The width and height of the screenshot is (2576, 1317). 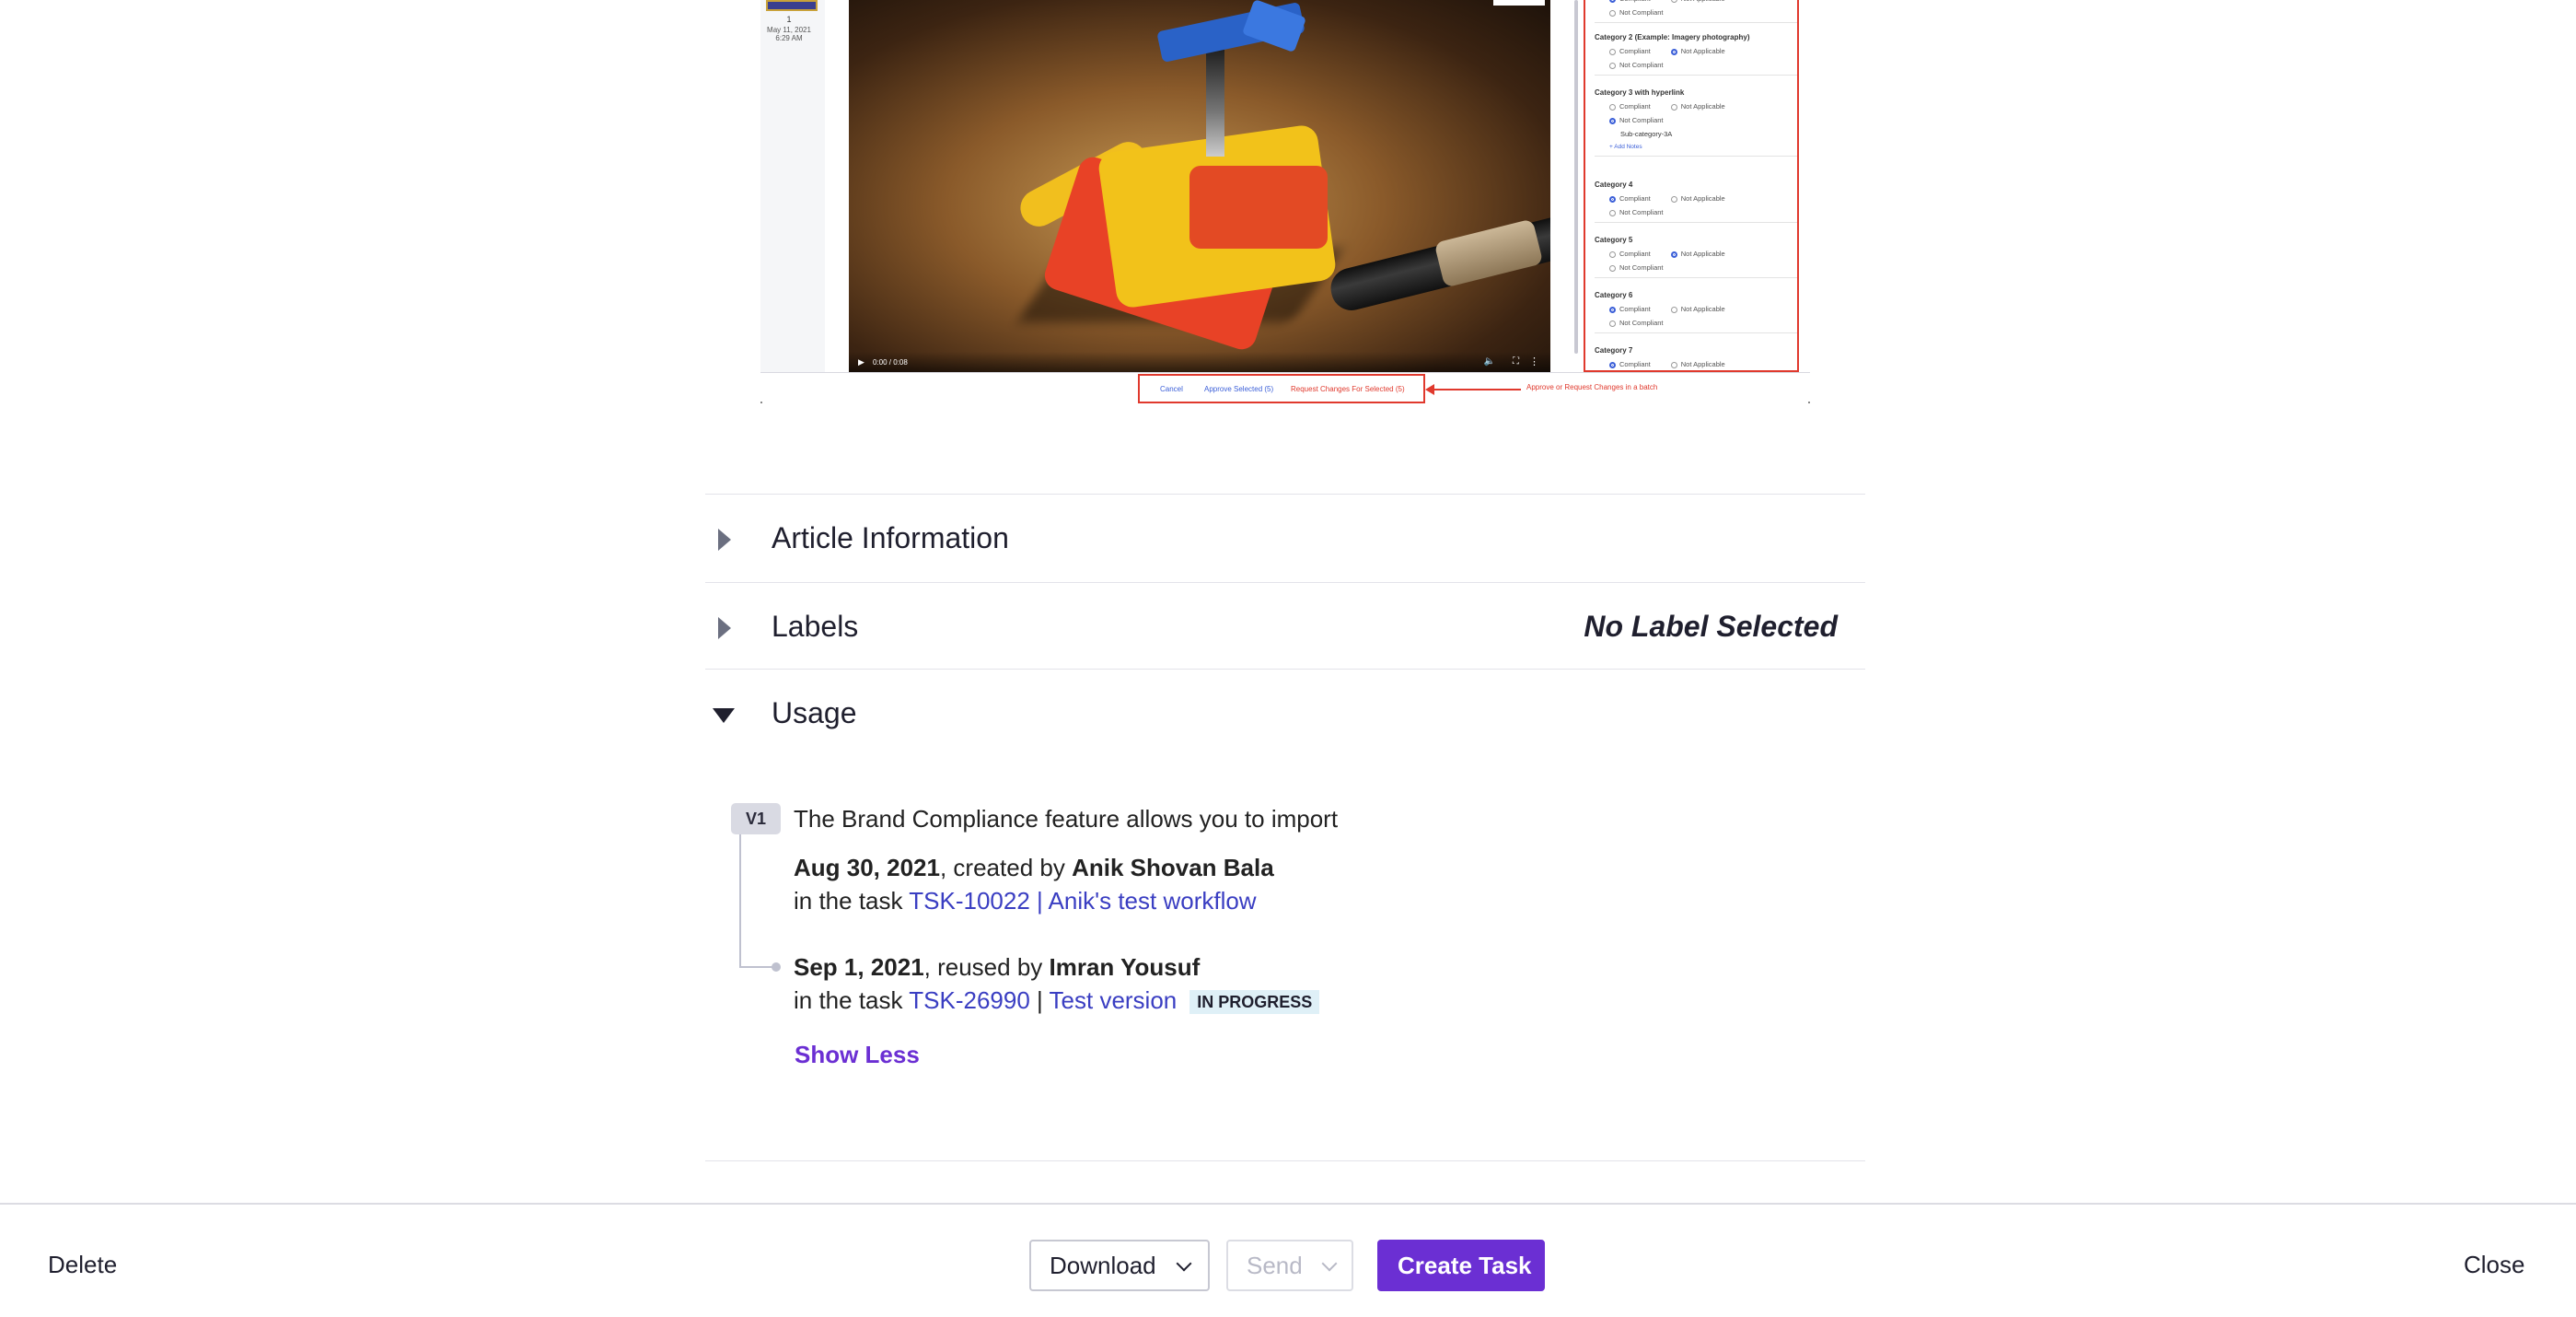 What do you see at coordinates (82, 1265) in the screenshot?
I see `delete-button: Delete` at bounding box center [82, 1265].